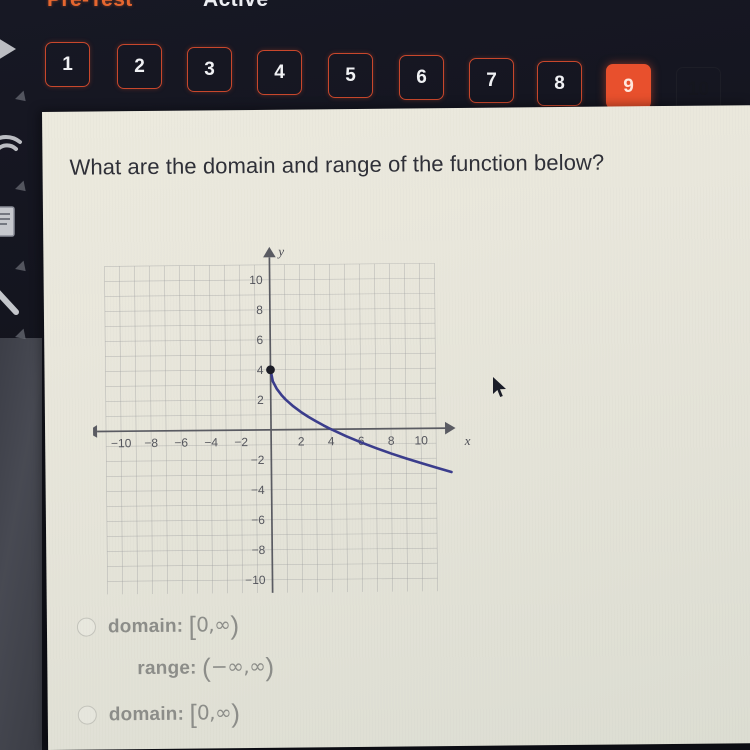 This screenshot has width=750, height=750. I want to click on play-arrow-icon, so click(12, 49).